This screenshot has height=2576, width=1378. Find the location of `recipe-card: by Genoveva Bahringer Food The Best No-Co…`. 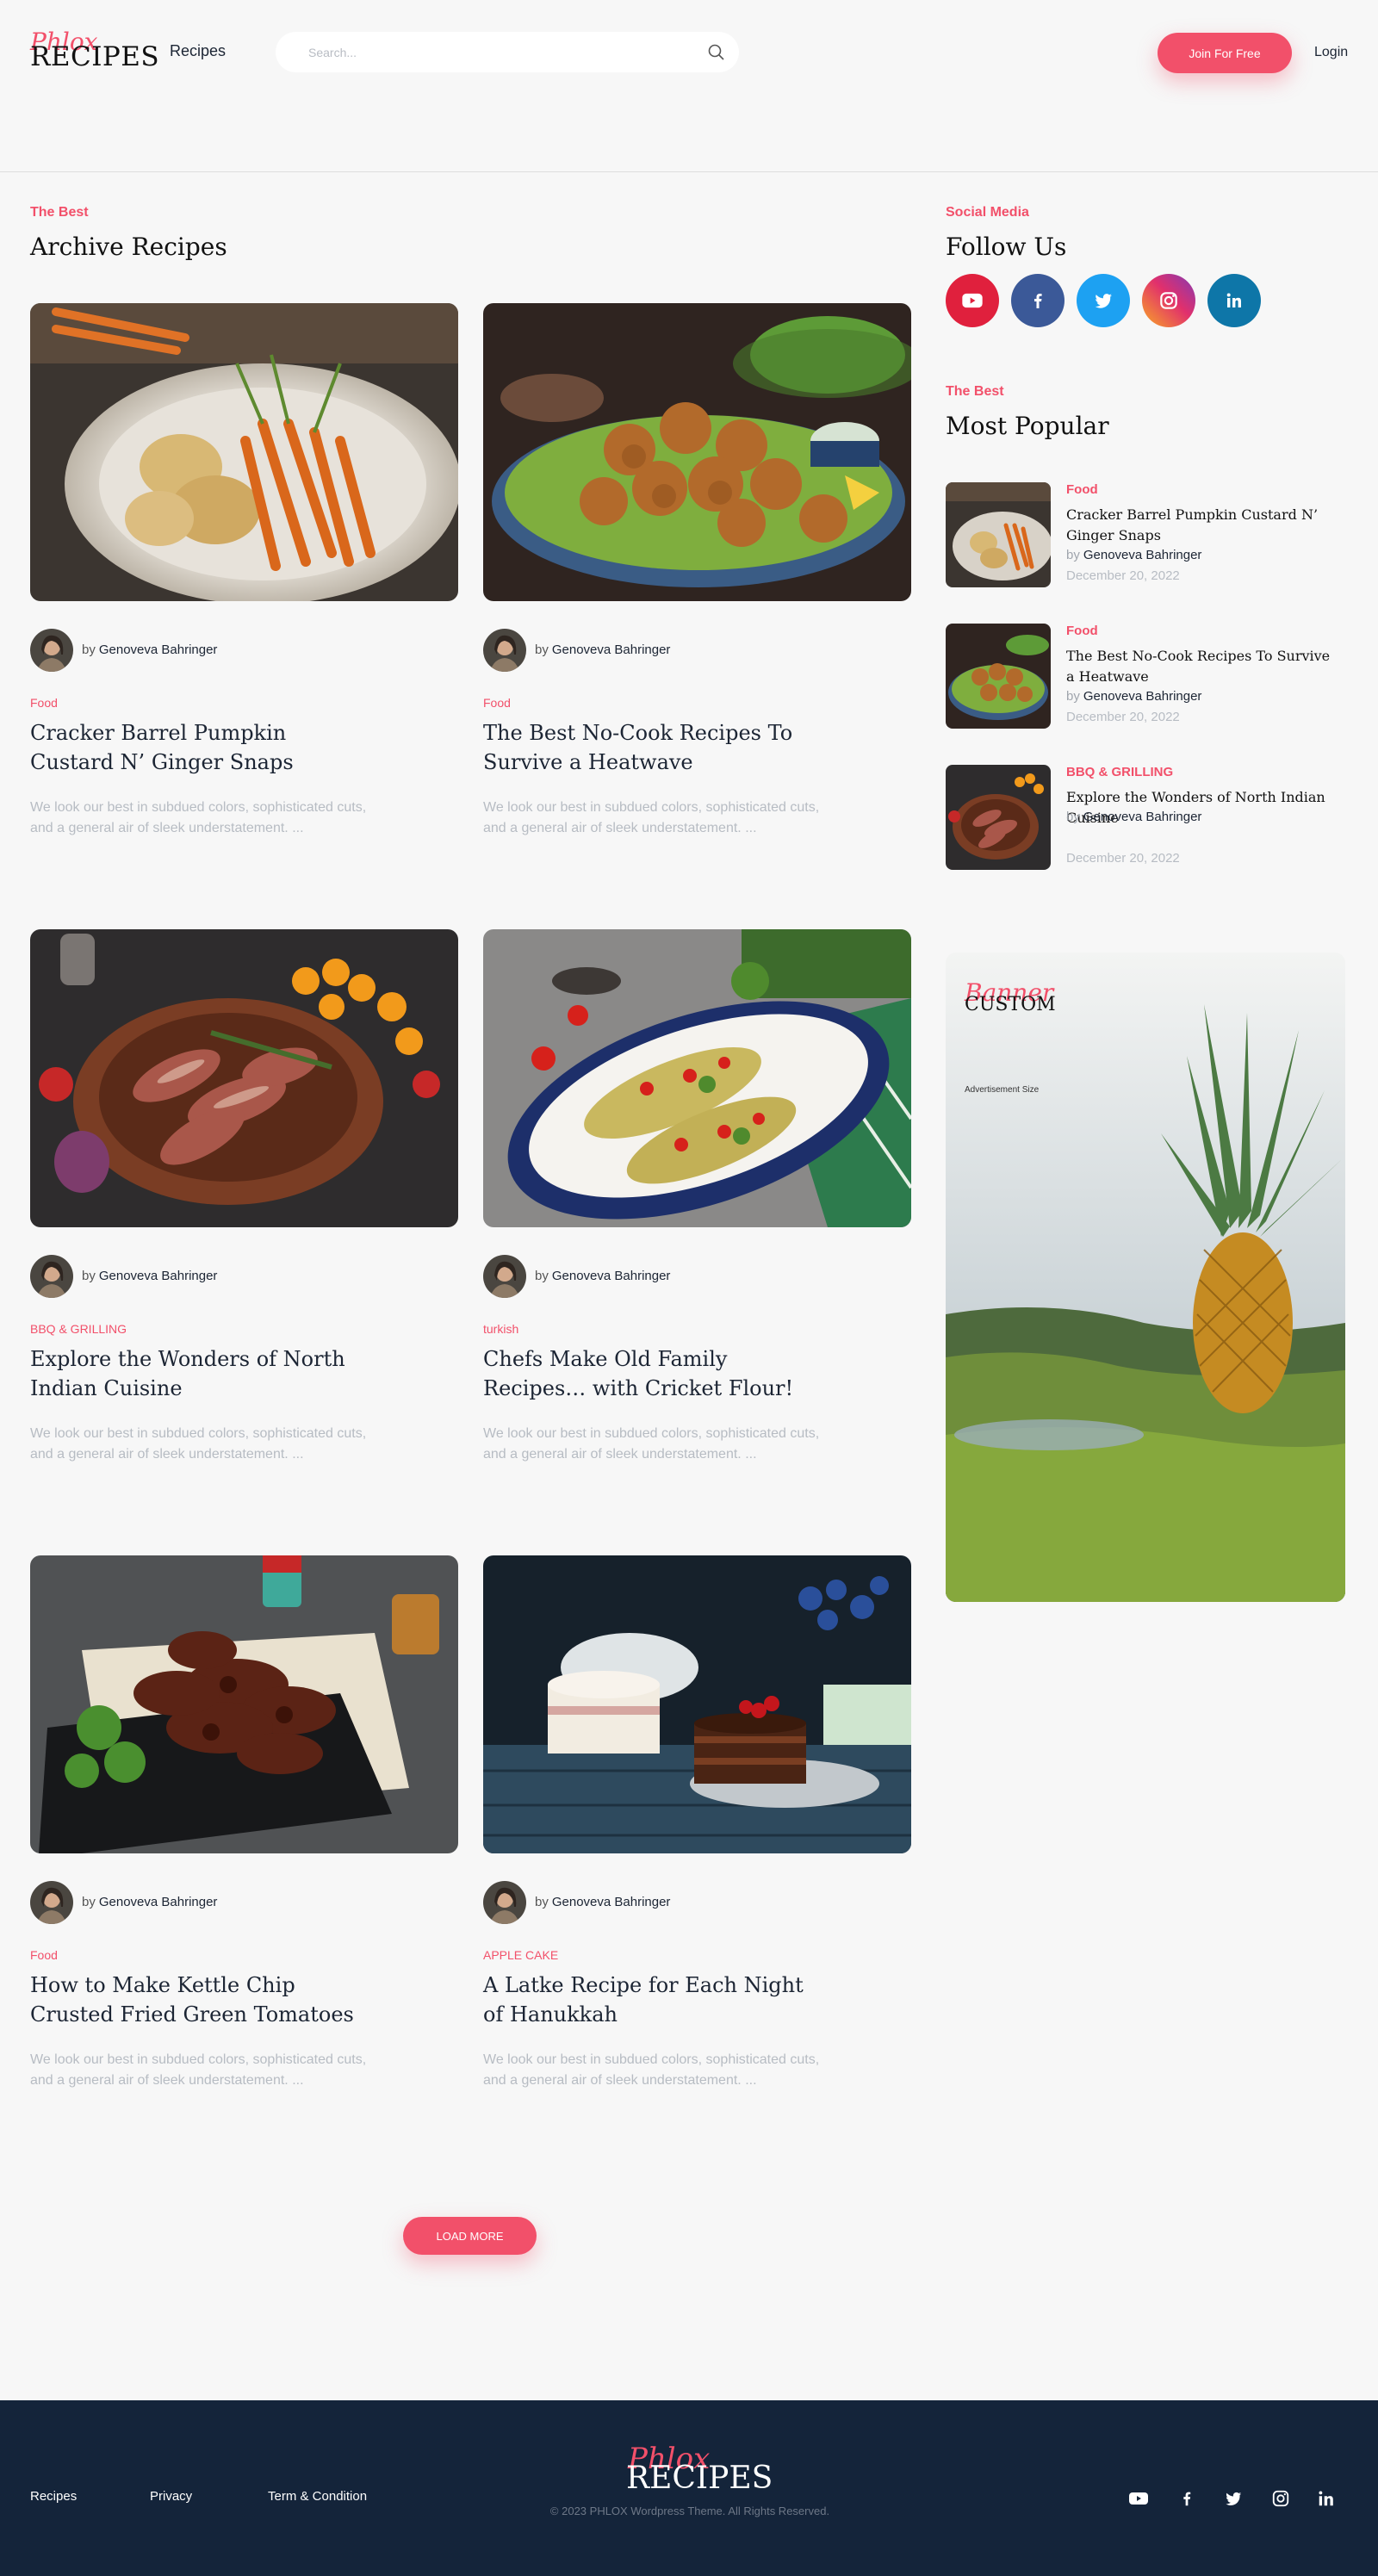

recipe-card: by Genoveva Bahringer Food The Best No-Co… is located at coordinates (697, 570).